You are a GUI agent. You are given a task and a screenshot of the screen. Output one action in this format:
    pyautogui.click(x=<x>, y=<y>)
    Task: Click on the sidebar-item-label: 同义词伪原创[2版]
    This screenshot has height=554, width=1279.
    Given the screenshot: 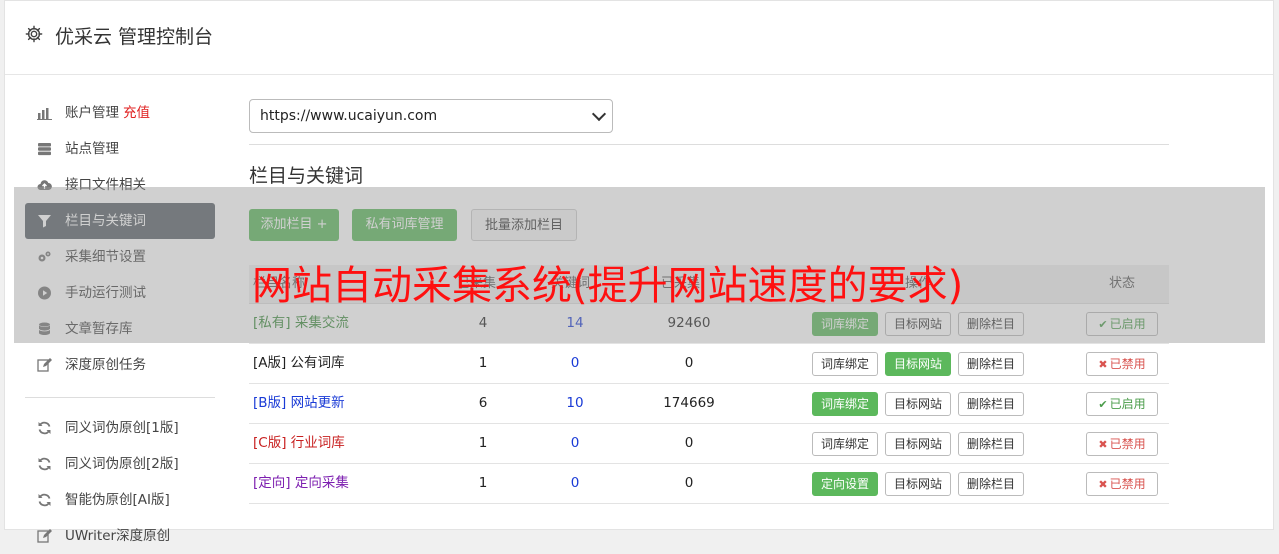 What is the action you would take?
    pyautogui.click(x=122, y=464)
    